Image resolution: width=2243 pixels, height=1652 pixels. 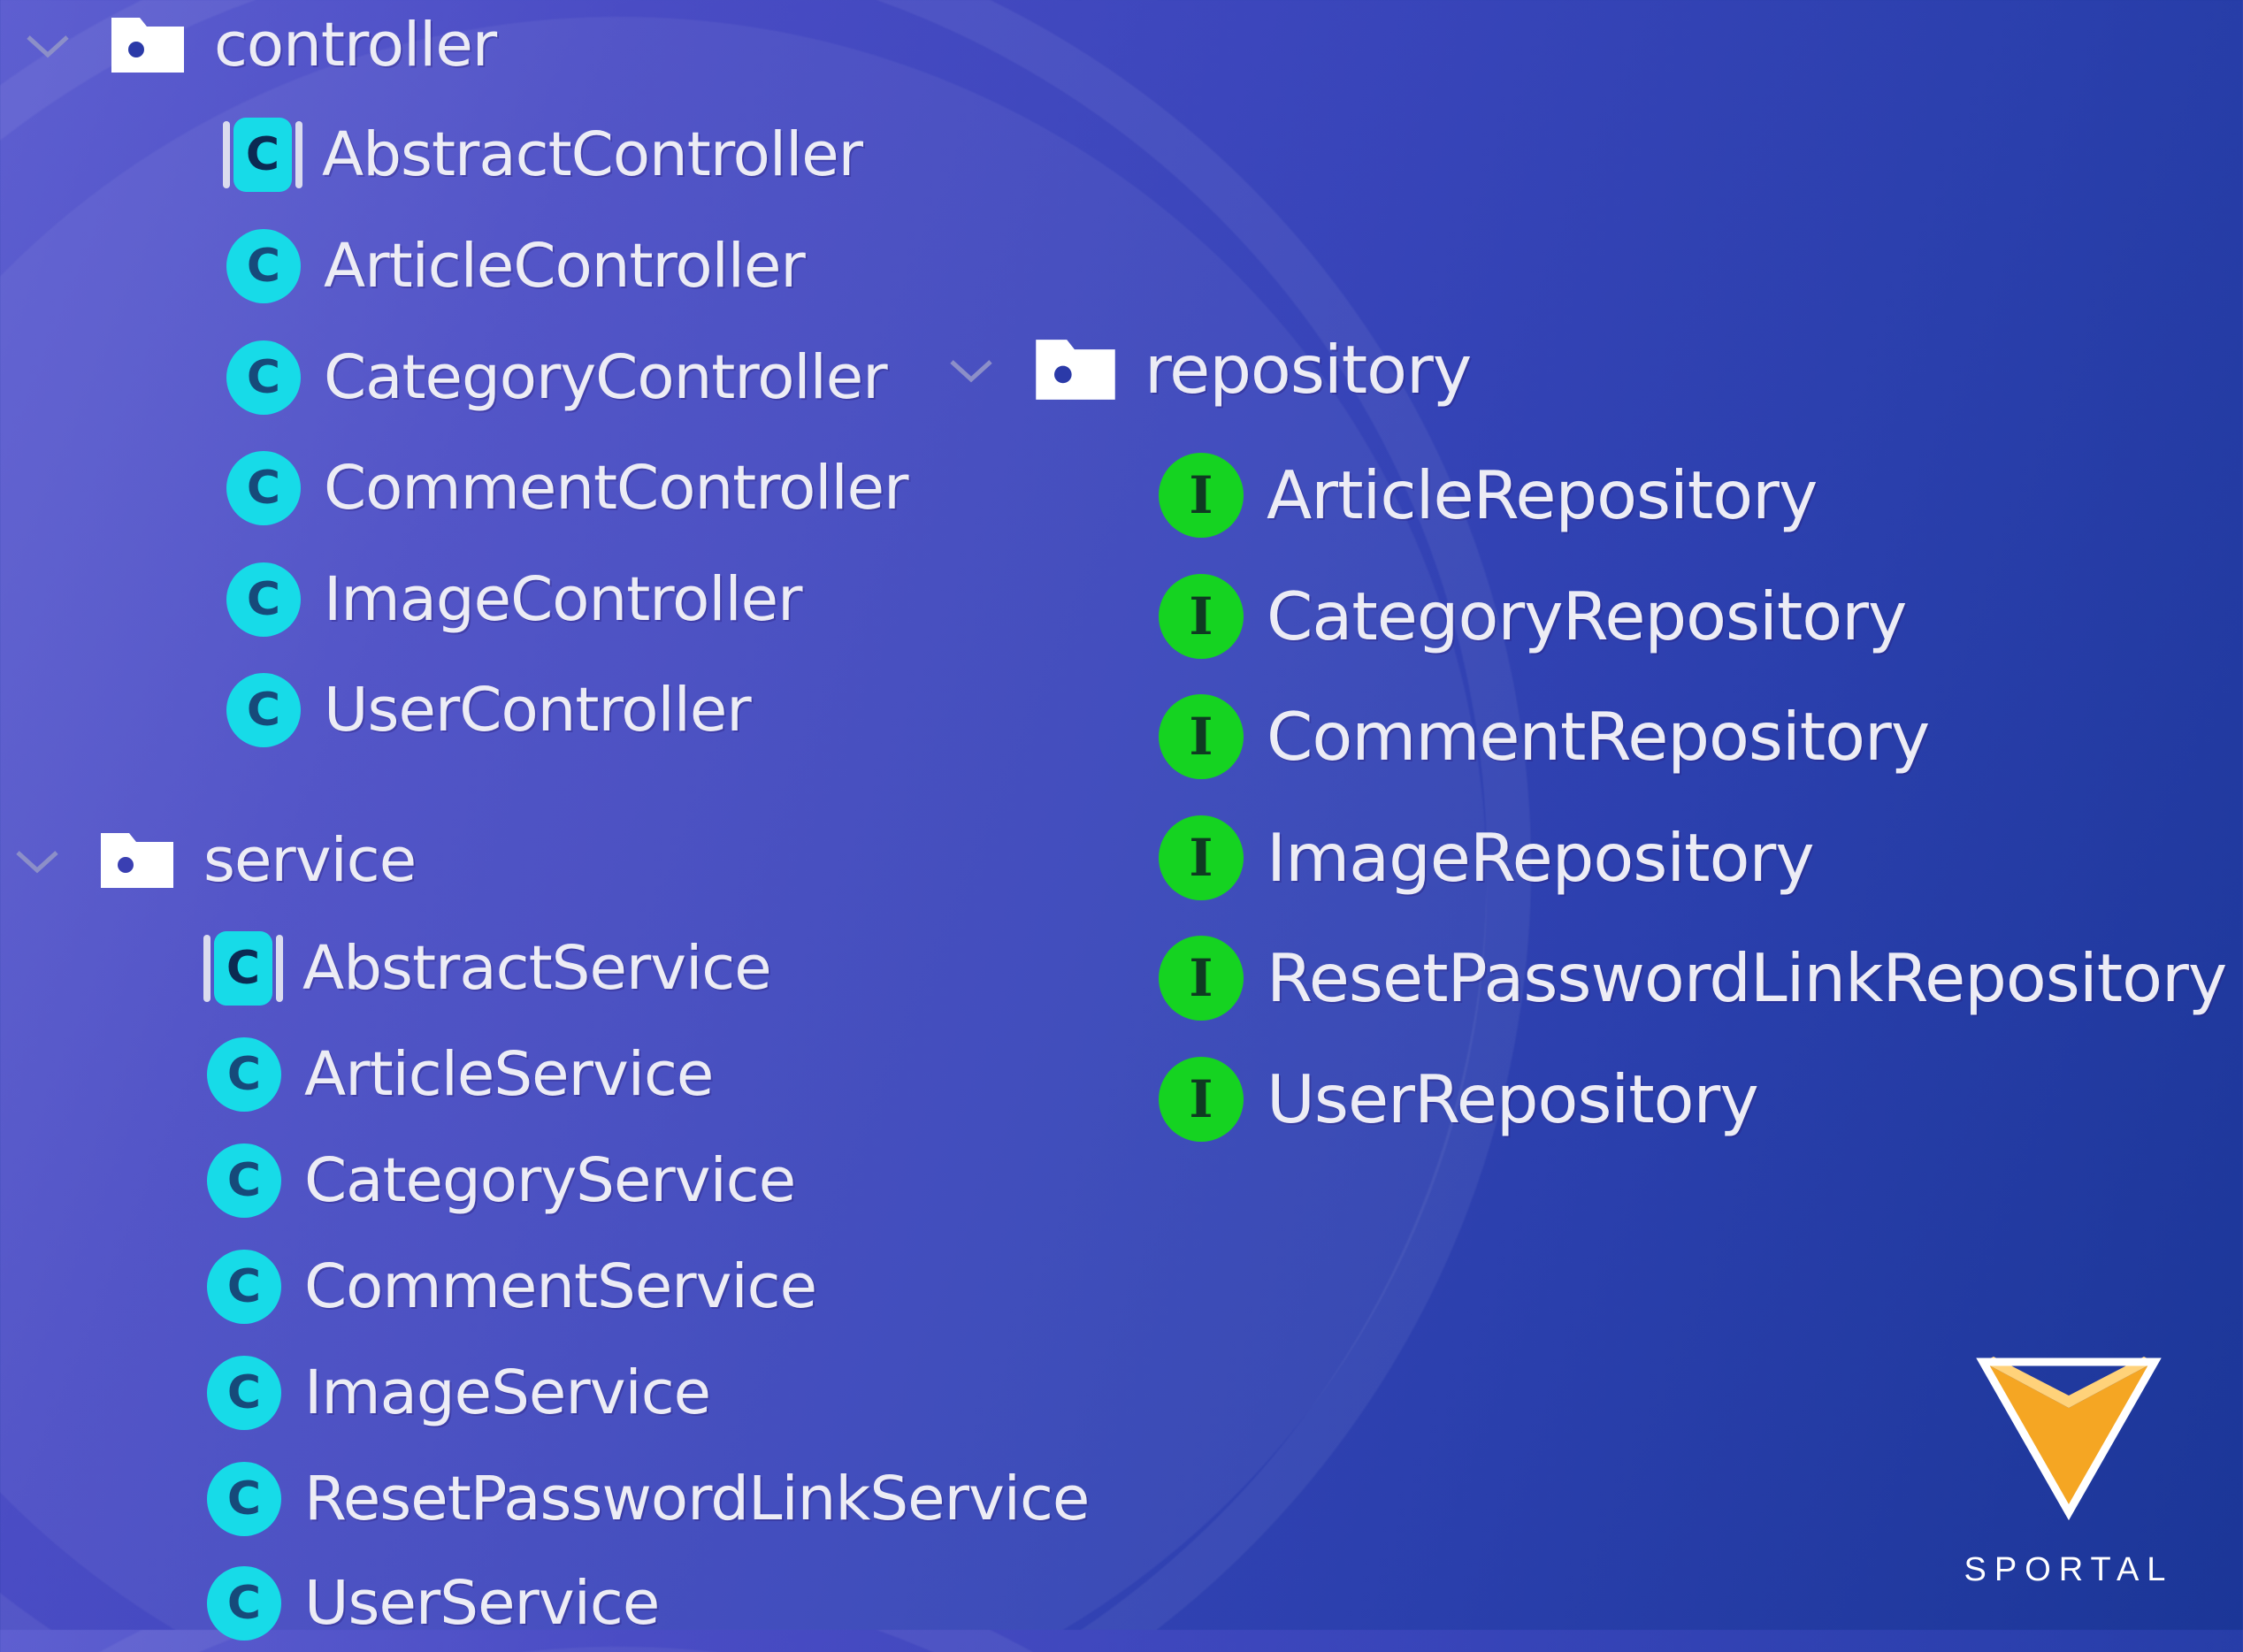 What do you see at coordinates (482, 1603) in the screenshot?
I see `class-label: UserService` at bounding box center [482, 1603].